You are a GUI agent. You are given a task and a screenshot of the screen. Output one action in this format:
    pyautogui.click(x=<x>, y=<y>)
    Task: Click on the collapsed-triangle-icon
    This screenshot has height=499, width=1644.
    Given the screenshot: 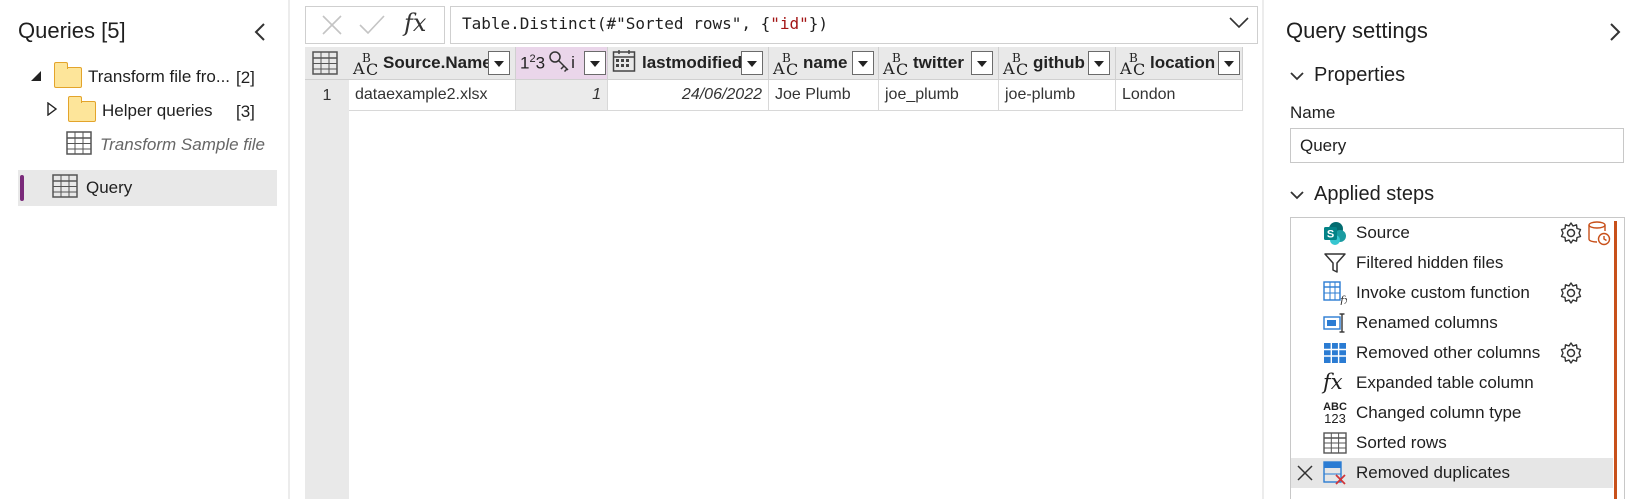 What is the action you would take?
    pyautogui.click(x=53, y=111)
    